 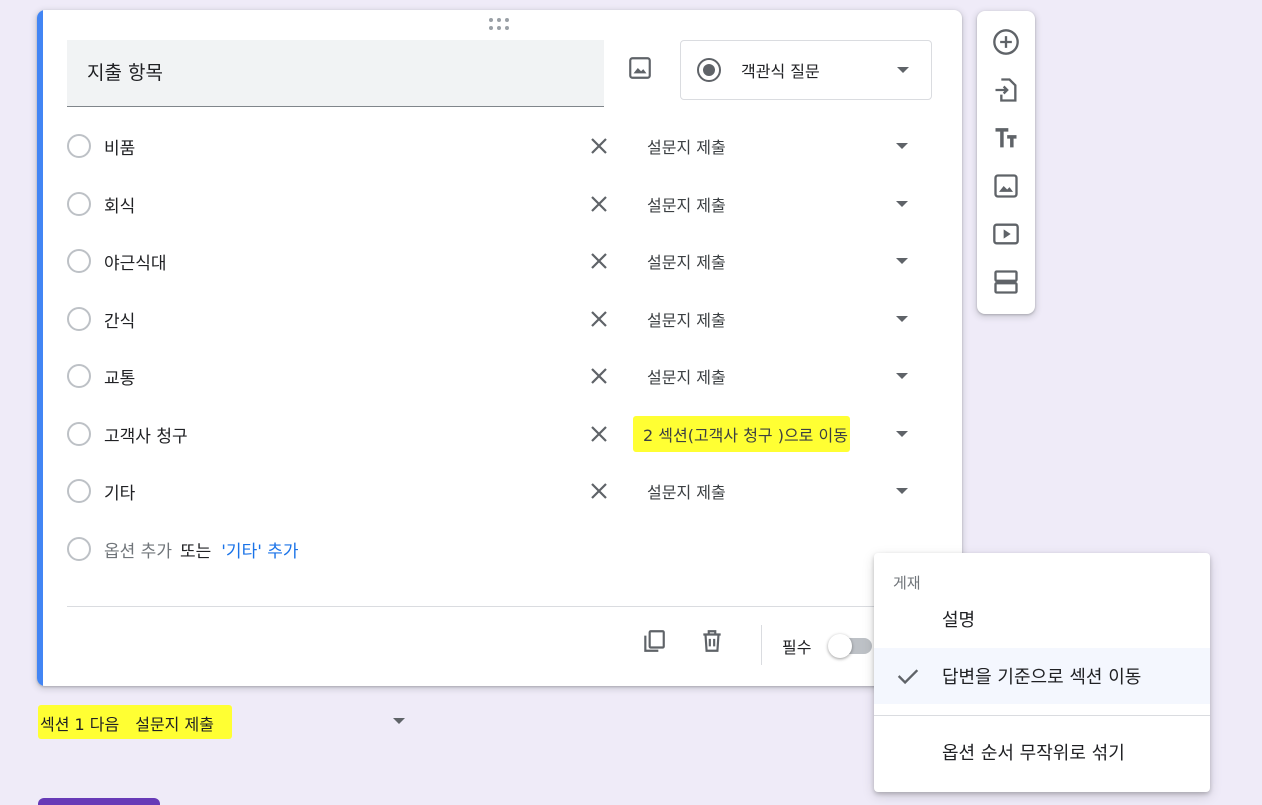 What do you see at coordinates (499, 25) in the screenshot?
I see `drag-handle-icon` at bounding box center [499, 25].